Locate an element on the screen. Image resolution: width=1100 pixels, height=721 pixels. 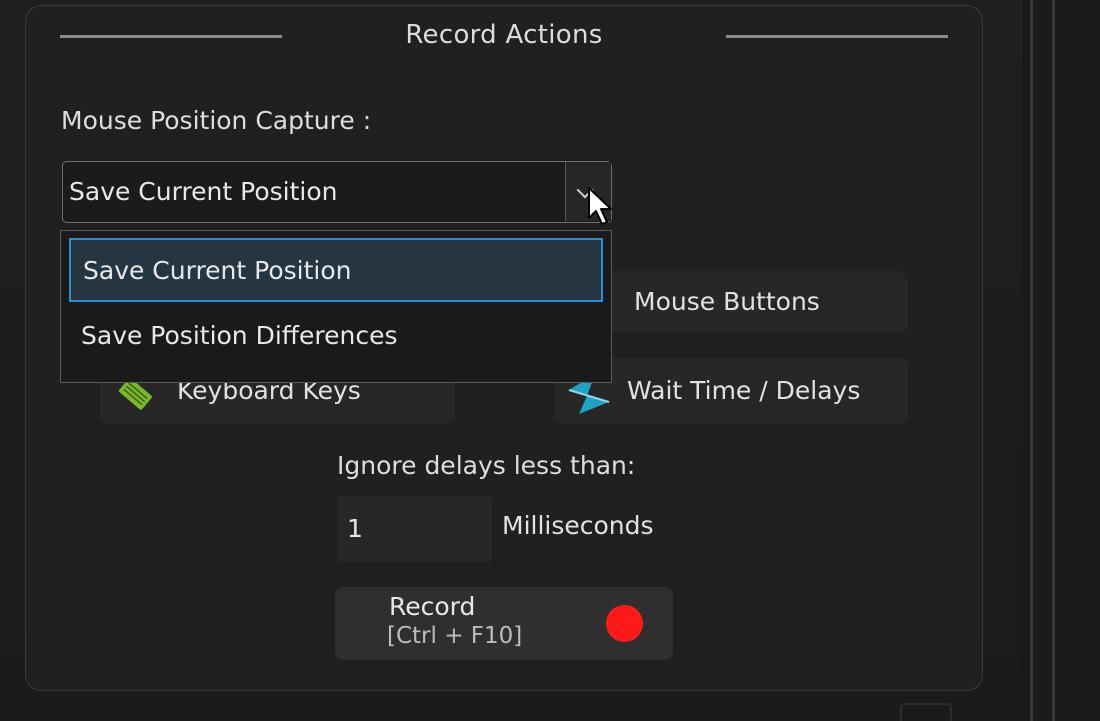
wait-time-label: Wait Time / Delays is located at coordinates (744, 390).